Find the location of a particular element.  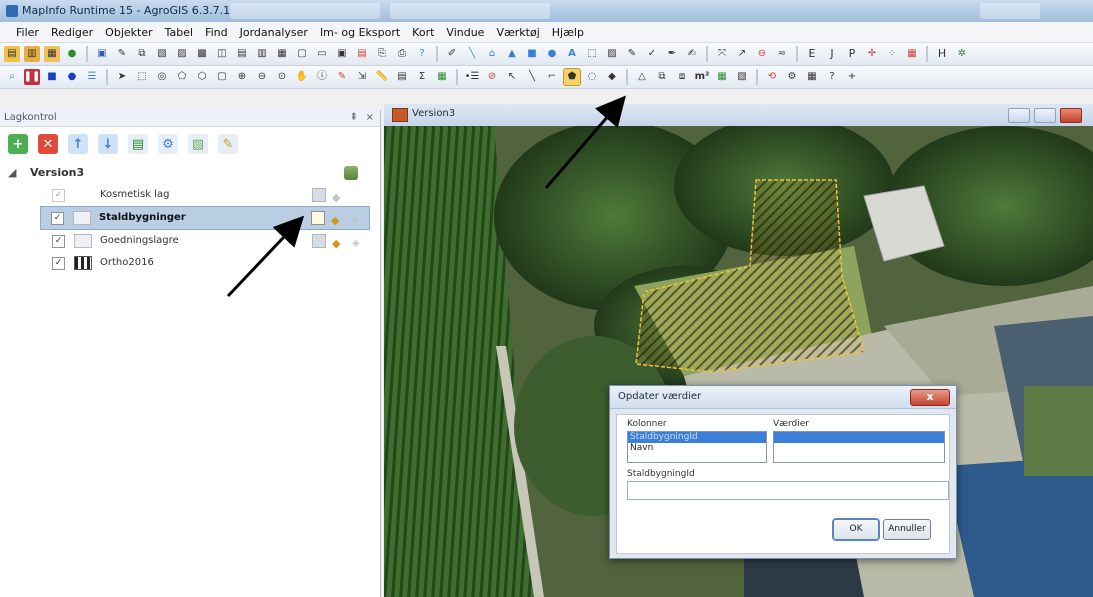

text-tool-icon: A is located at coordinates (572, 54).